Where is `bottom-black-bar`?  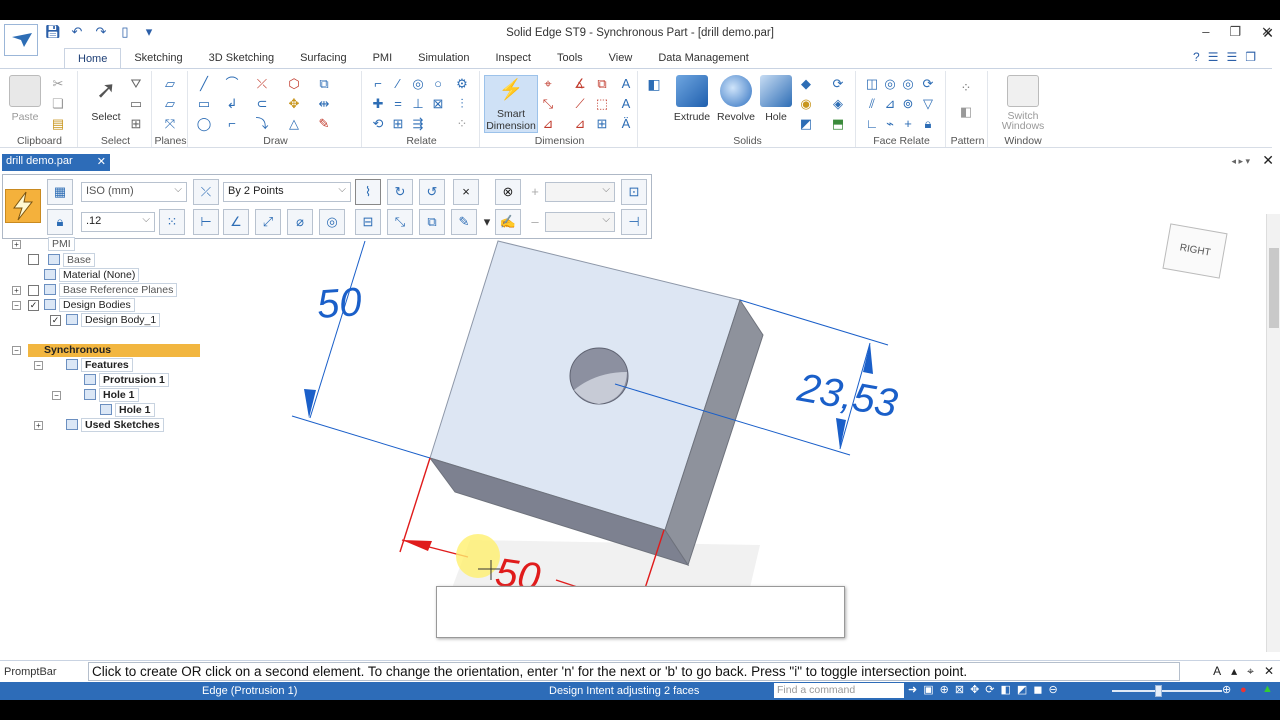
bottom-black-bar is located at coordinates (640, 710).